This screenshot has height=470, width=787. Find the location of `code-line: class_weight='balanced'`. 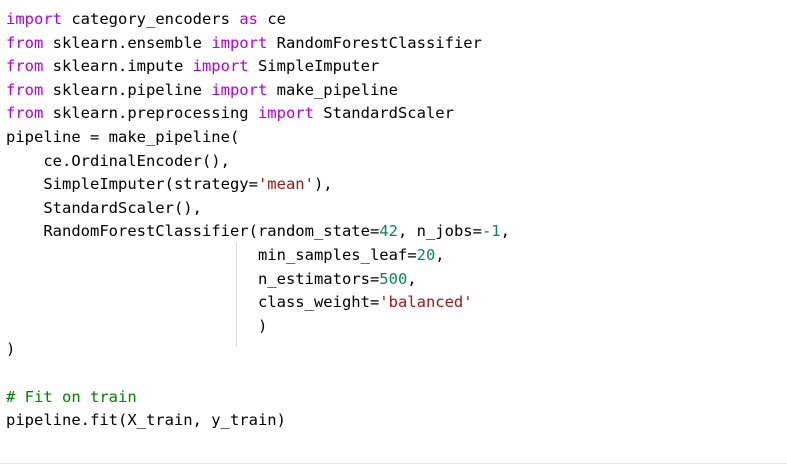

code-line: class_weight='balanced' is located at coordinates (396, 303).